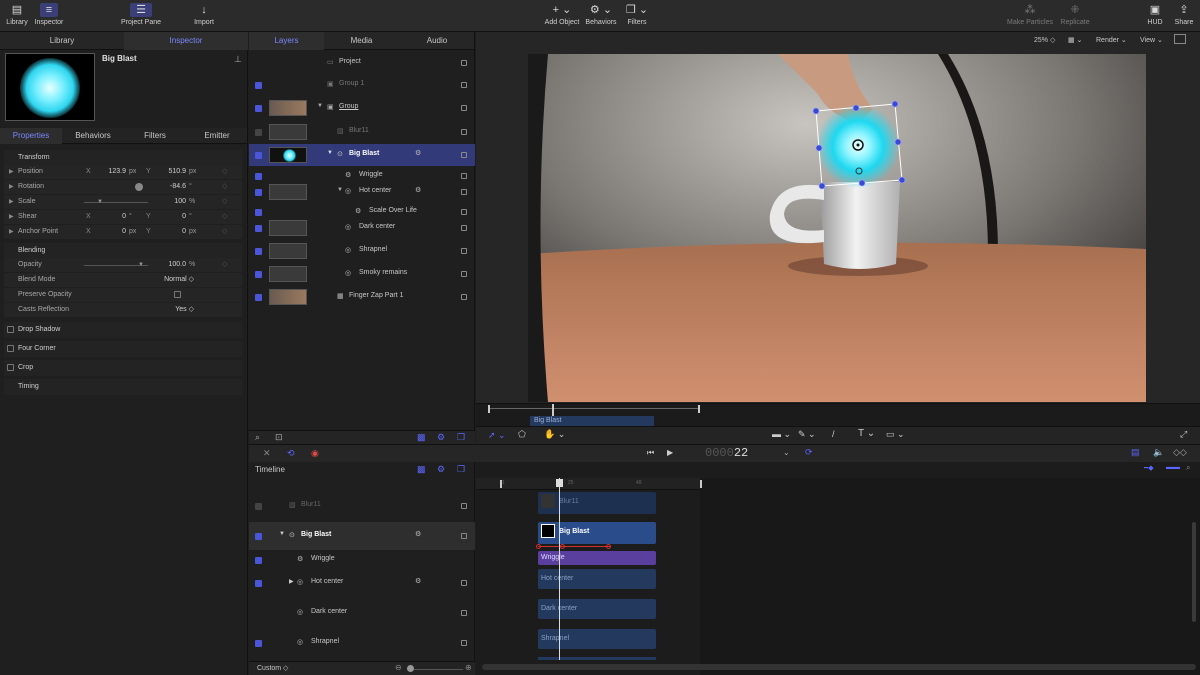 The width and height of the screenshot is (1200, 675). I want to click on keyframe-point, so click(562, 546).